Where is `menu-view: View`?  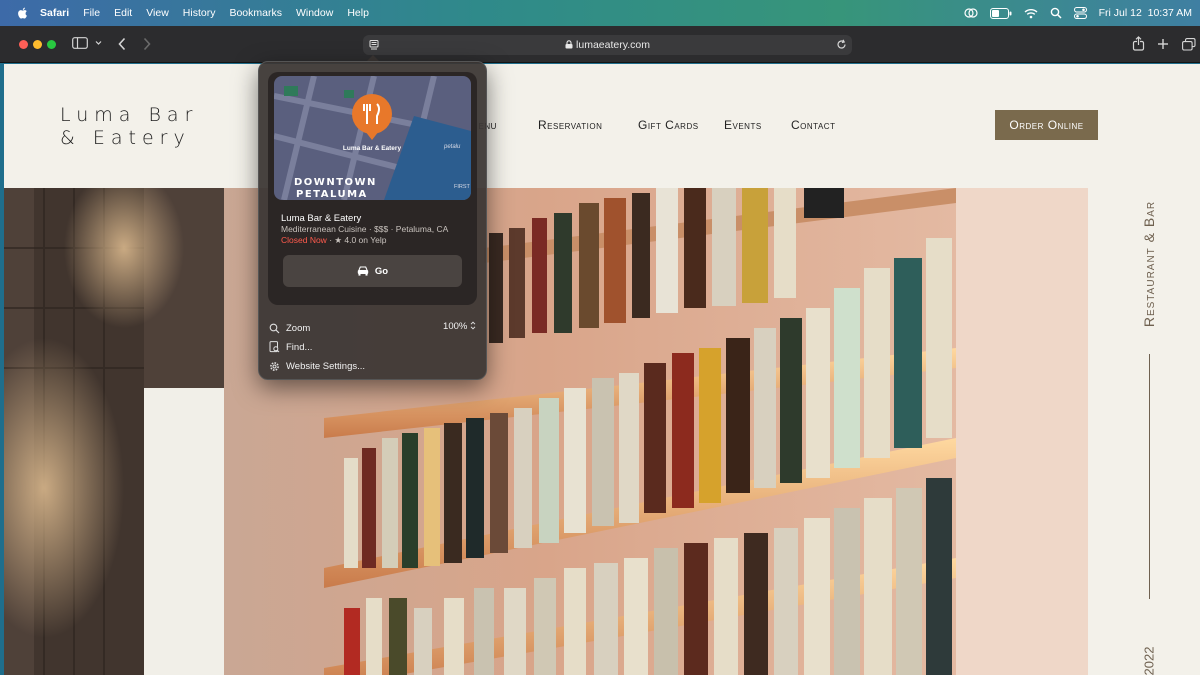 menu-view: View is located at coordinates (157, 13).